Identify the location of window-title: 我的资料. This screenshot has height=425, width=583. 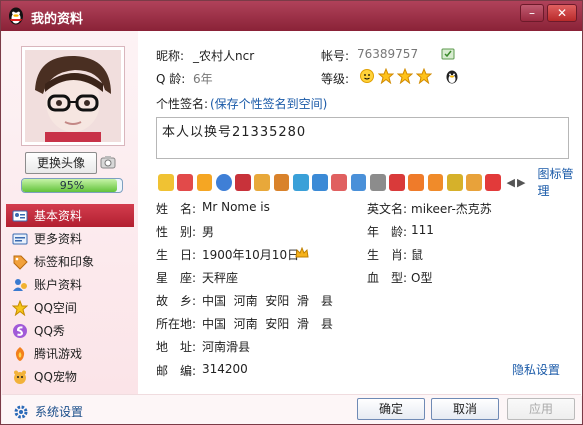
(57, 19).